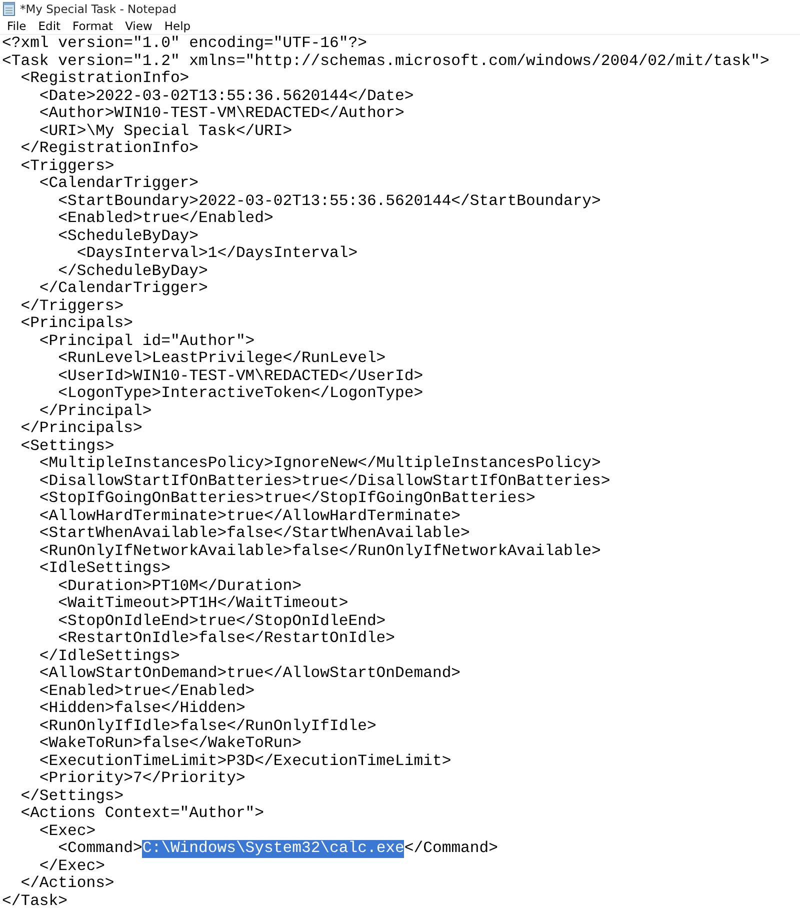  I want to click on text-line: <?xml version="1.0" encoding="UTF-16"?>, so click(184, 43).